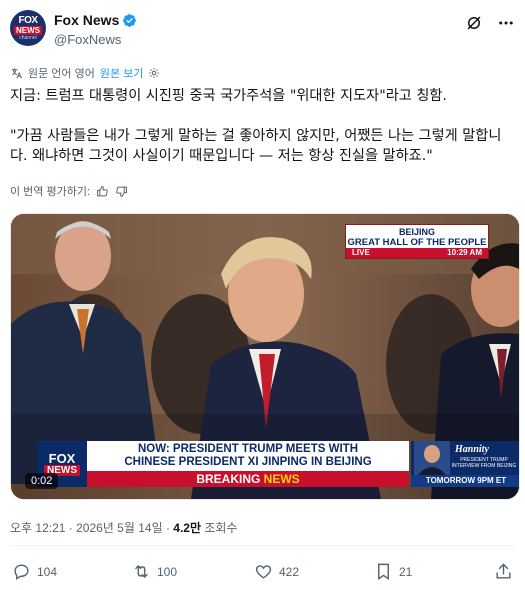  Describe the element at coordinates (154, 571) in the screenshot. I see `repost-button: 100` at that location.